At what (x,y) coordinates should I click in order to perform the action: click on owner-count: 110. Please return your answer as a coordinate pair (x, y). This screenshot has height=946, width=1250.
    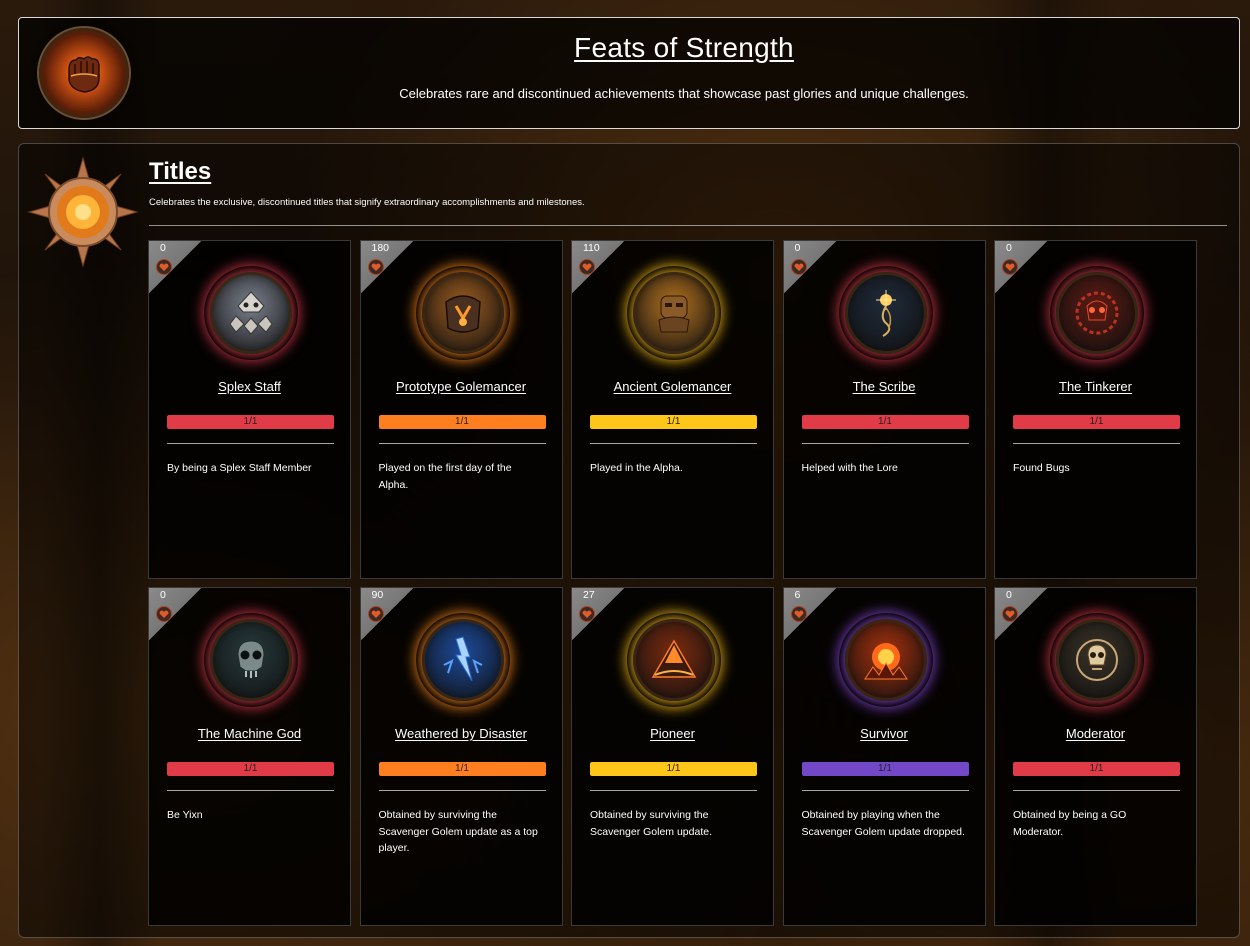
    Looking at the image, I should click on (591, 248).